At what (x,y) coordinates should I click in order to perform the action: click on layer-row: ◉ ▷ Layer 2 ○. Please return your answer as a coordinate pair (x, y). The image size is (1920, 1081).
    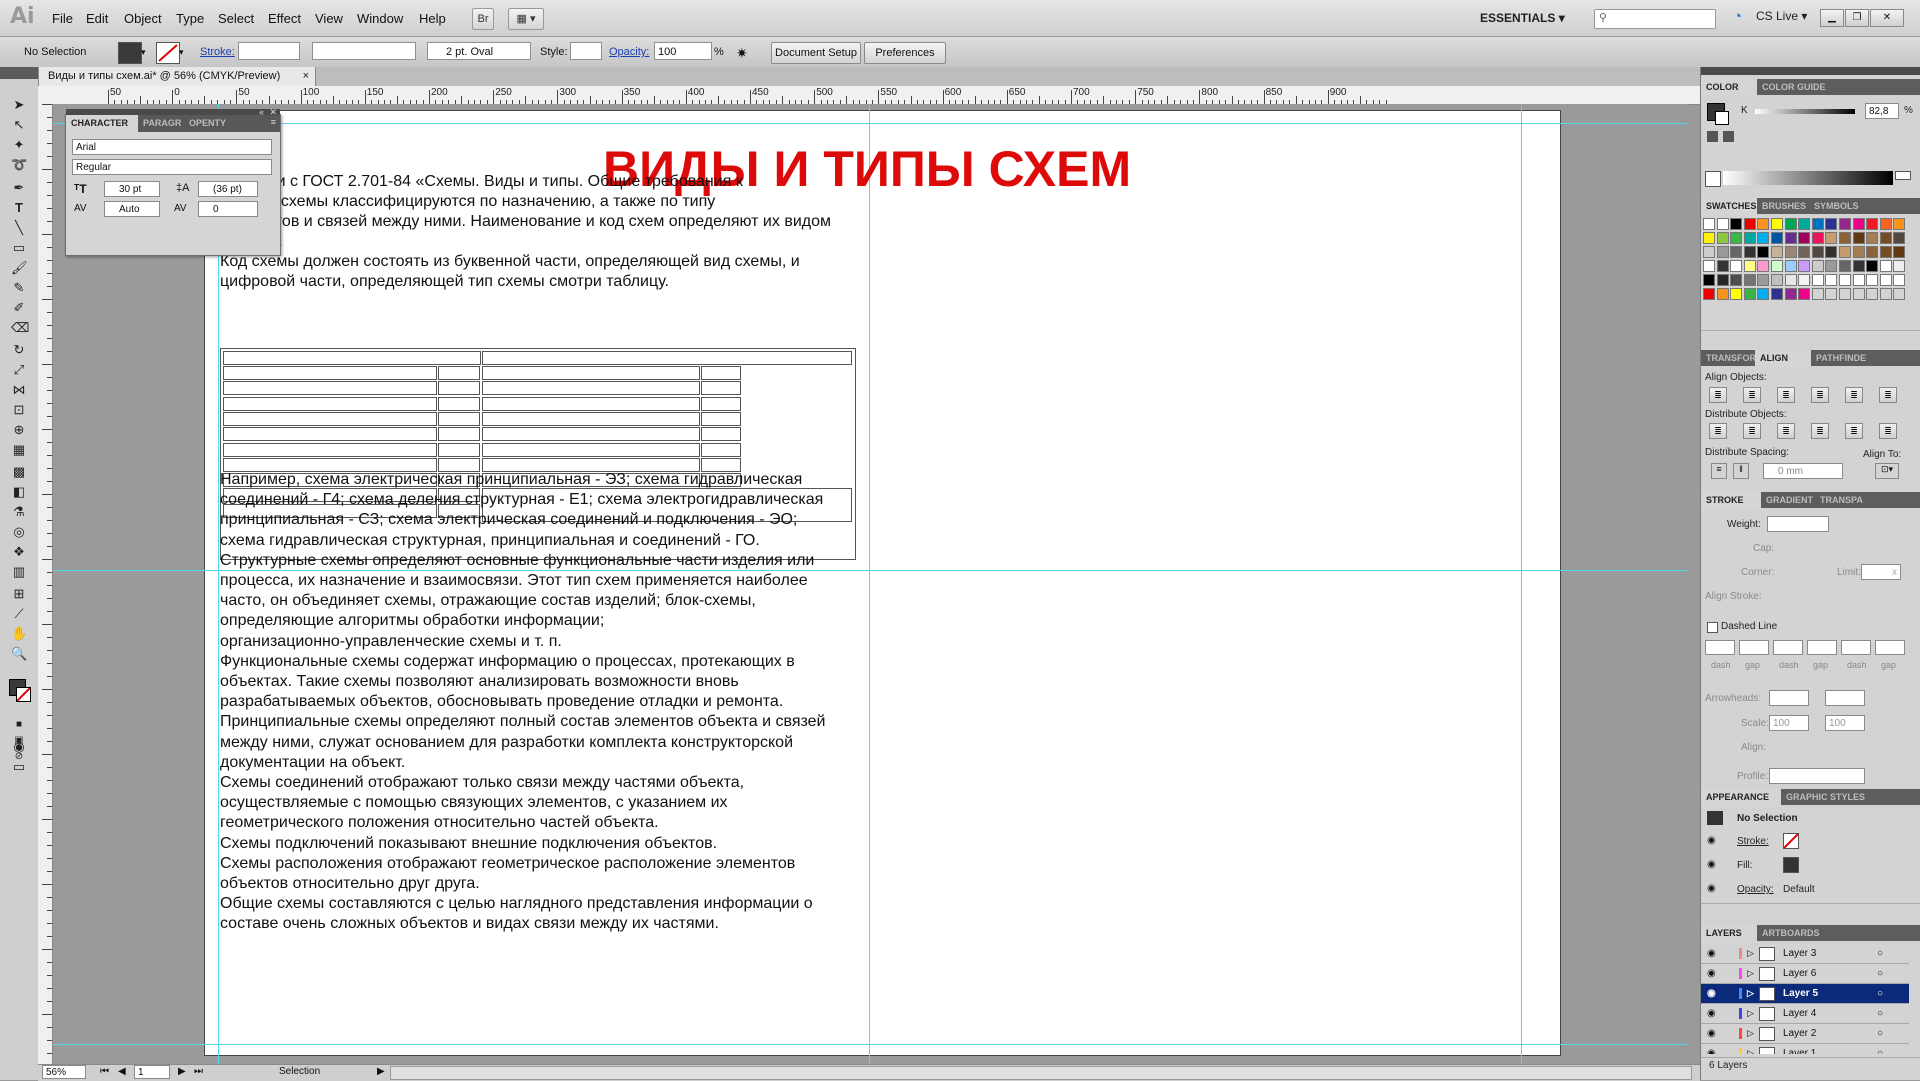
    Looking at the image, I should click on (1805, 1034).